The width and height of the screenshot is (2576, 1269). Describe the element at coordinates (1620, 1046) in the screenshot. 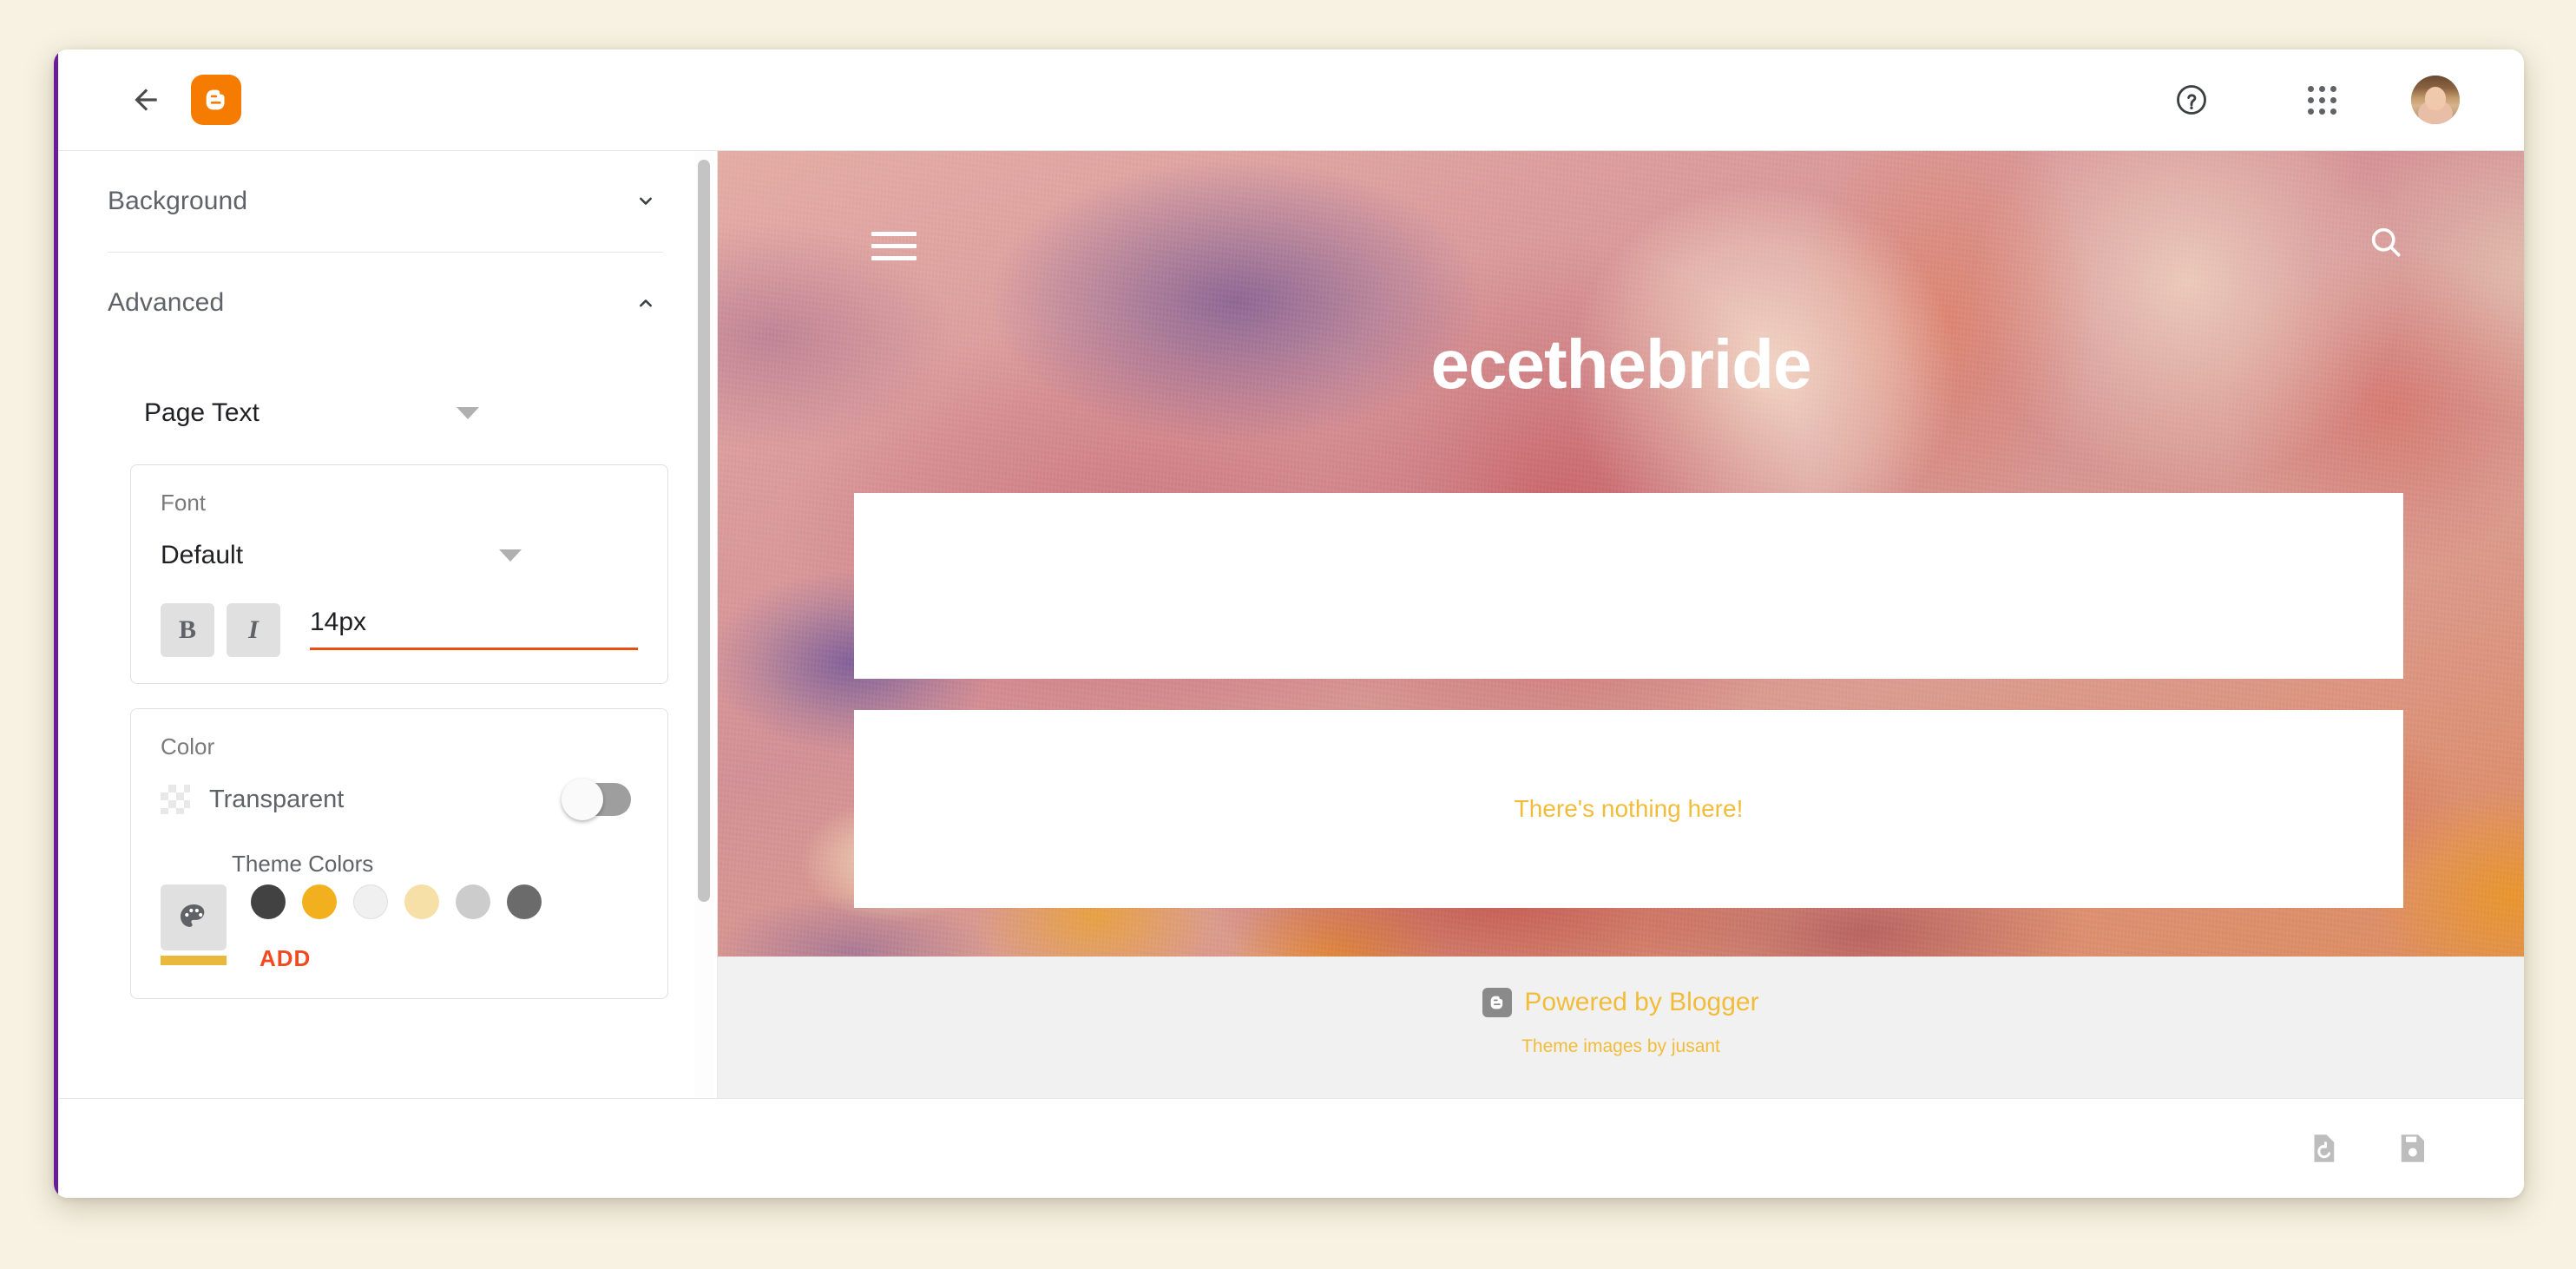

I see `theme-credit-link: Theme images by jusant` at that location.